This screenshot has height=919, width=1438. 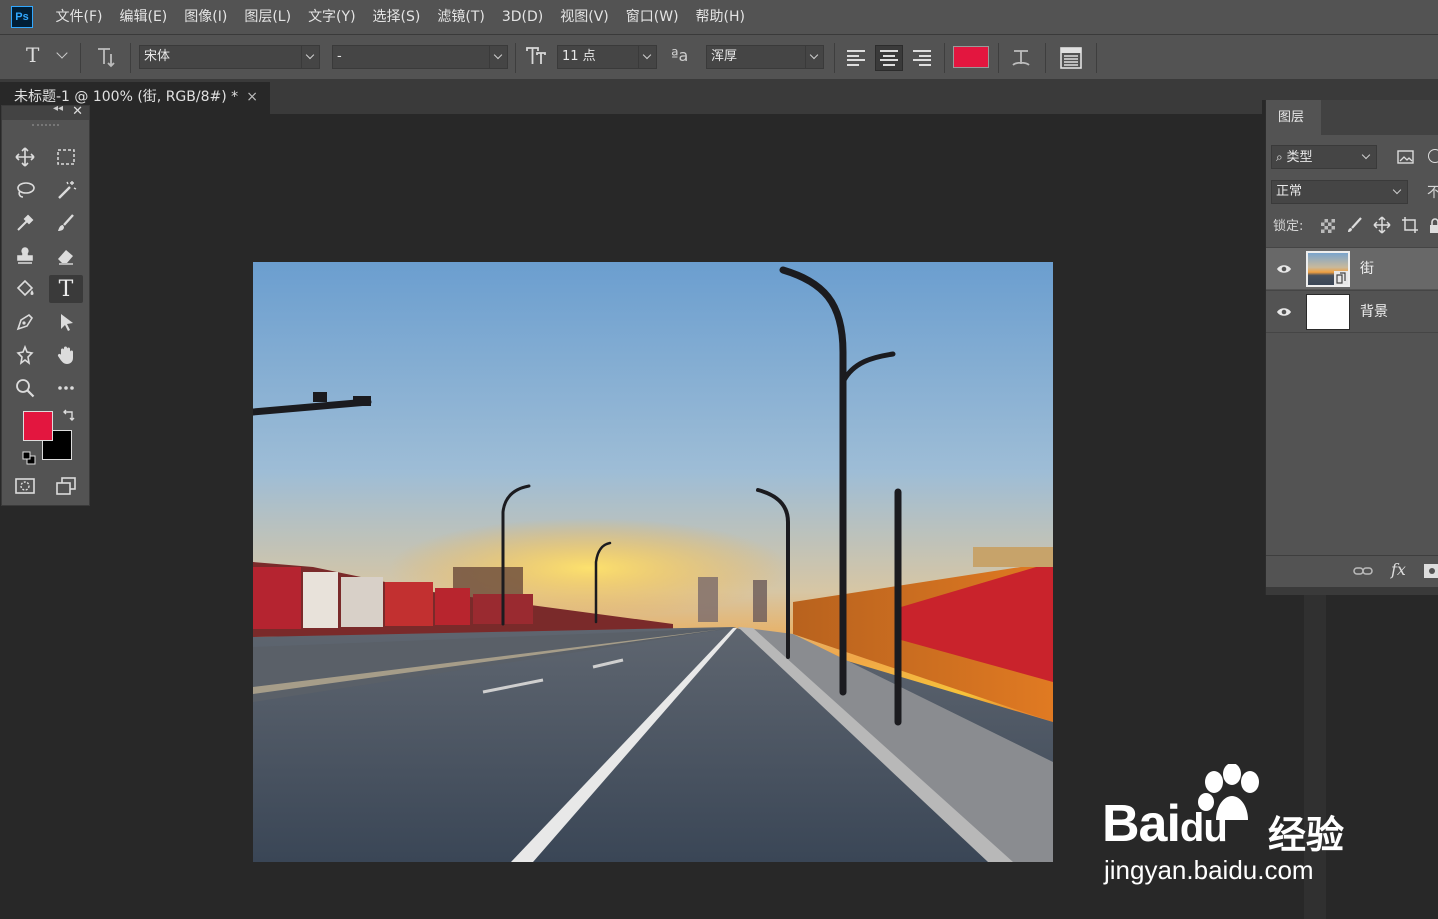 I want to click on quick-mask-icon, so click(x=25, y=486).